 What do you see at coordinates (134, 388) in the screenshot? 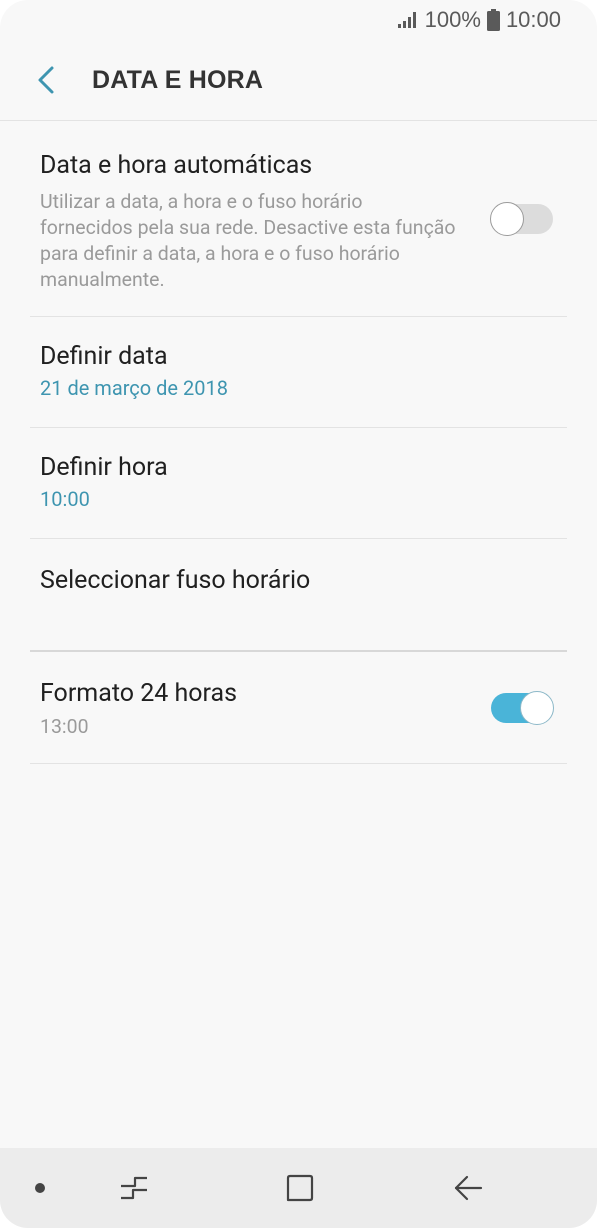
I see `set-date-value: 21 de março de 2018` at bounding box center [134, 388].